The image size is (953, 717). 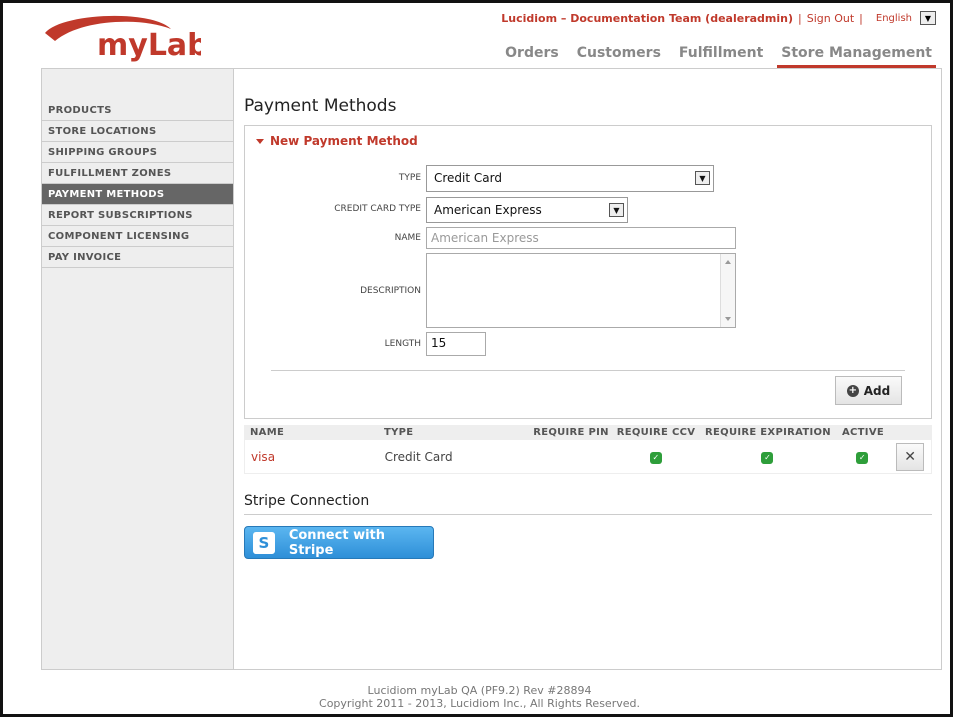 What do you see at coordinates (894, 18) in the screenshot?
I see `language-select: English` at bounding box center [894, 18].